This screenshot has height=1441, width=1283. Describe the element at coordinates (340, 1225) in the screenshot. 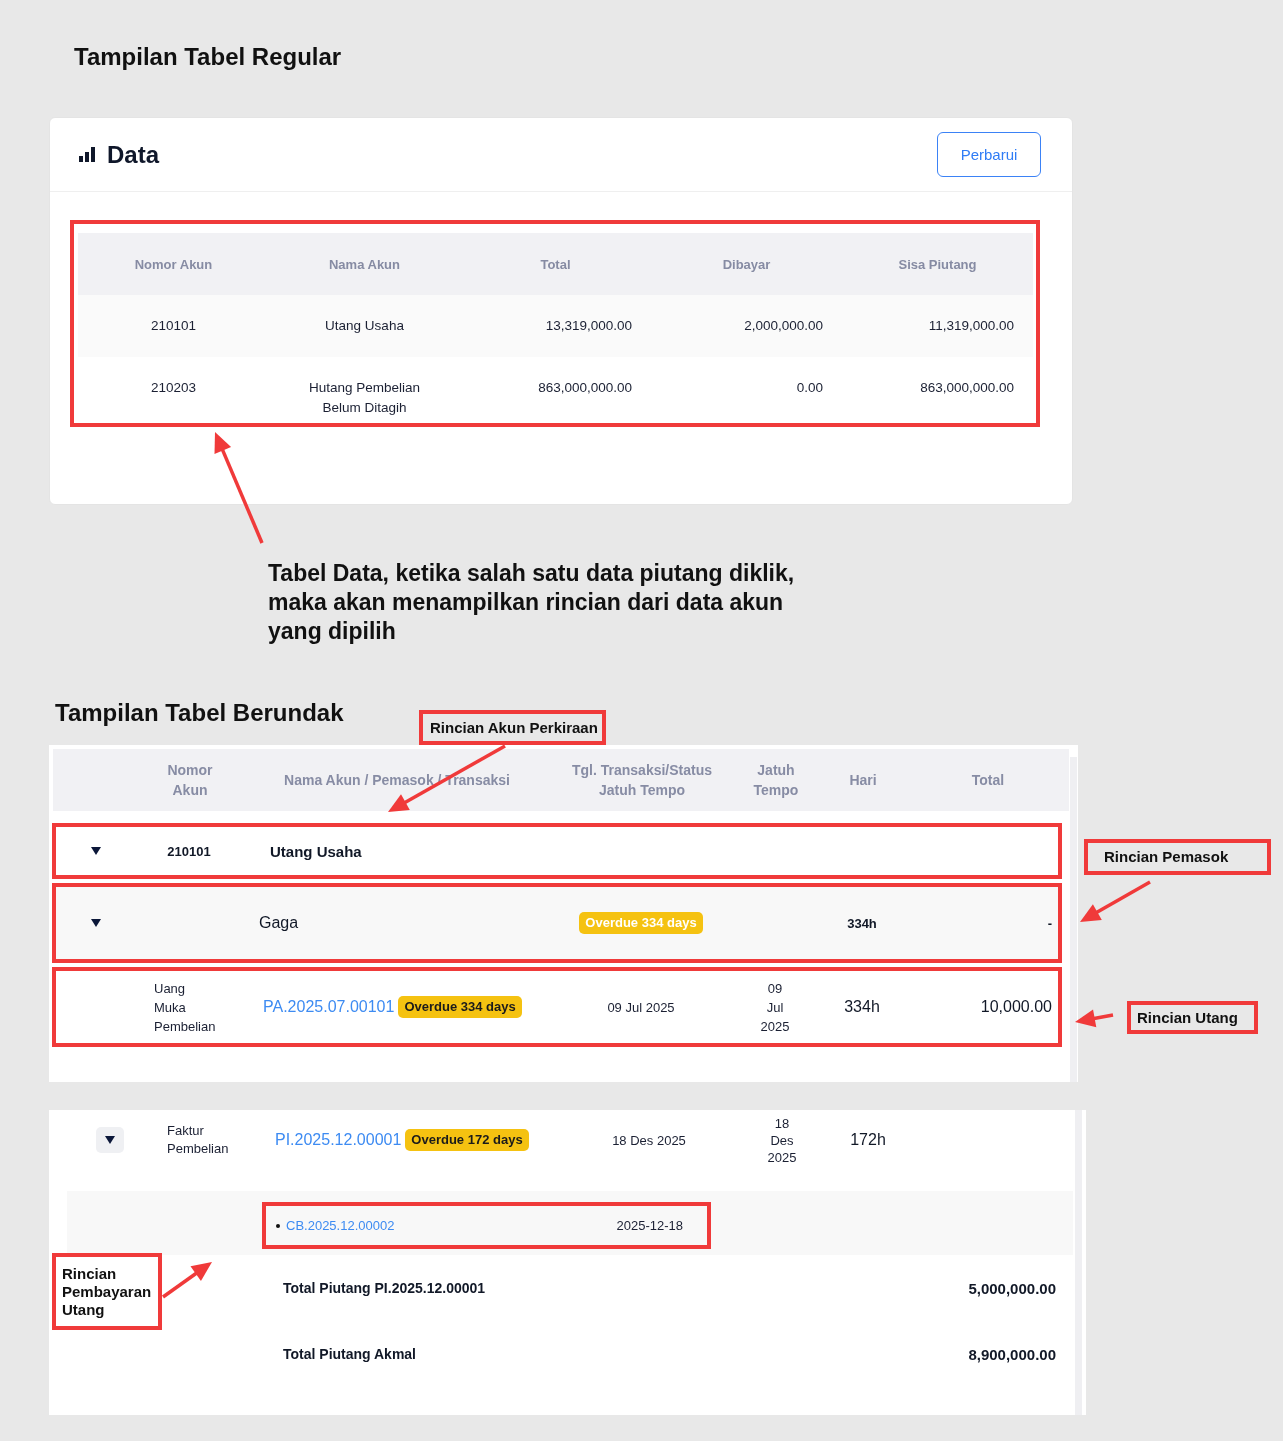

I see `payment-link: CB.2025.12.00002` at that location.